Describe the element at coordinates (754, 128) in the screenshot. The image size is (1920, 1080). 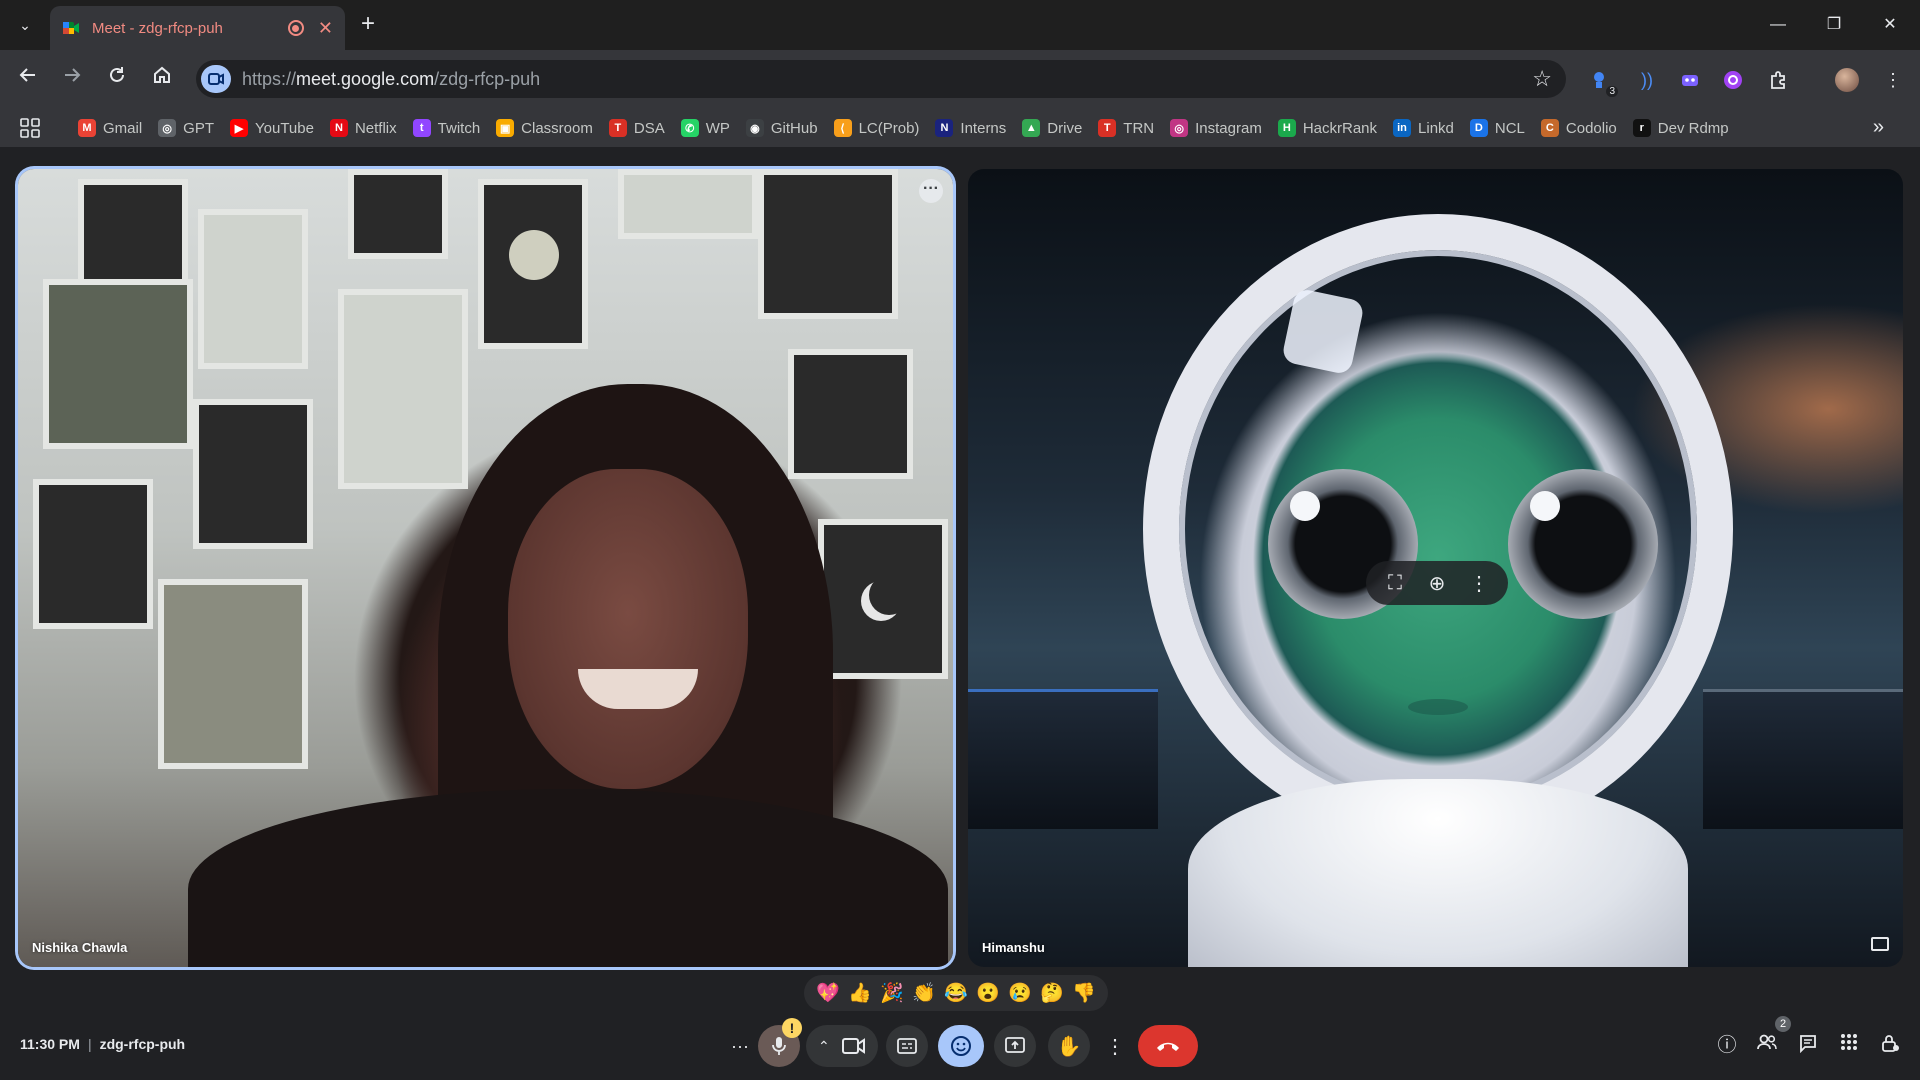
I see `github-icon: ◉` at that location.